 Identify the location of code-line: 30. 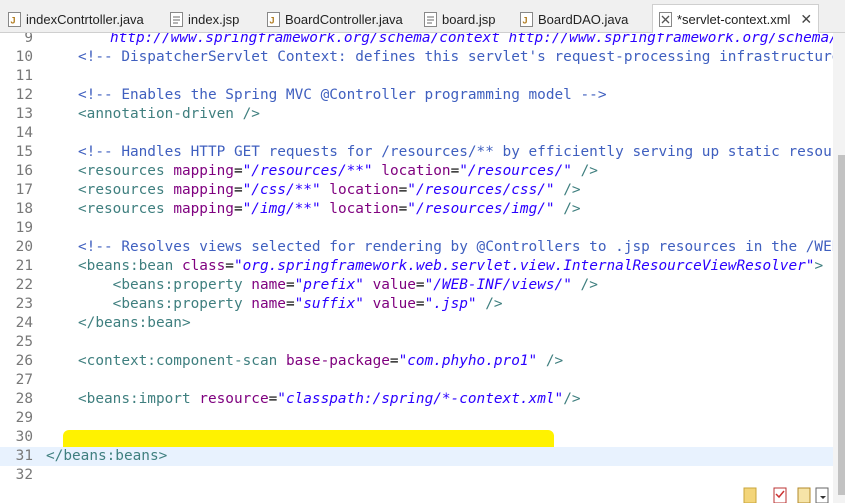
(416, 437).